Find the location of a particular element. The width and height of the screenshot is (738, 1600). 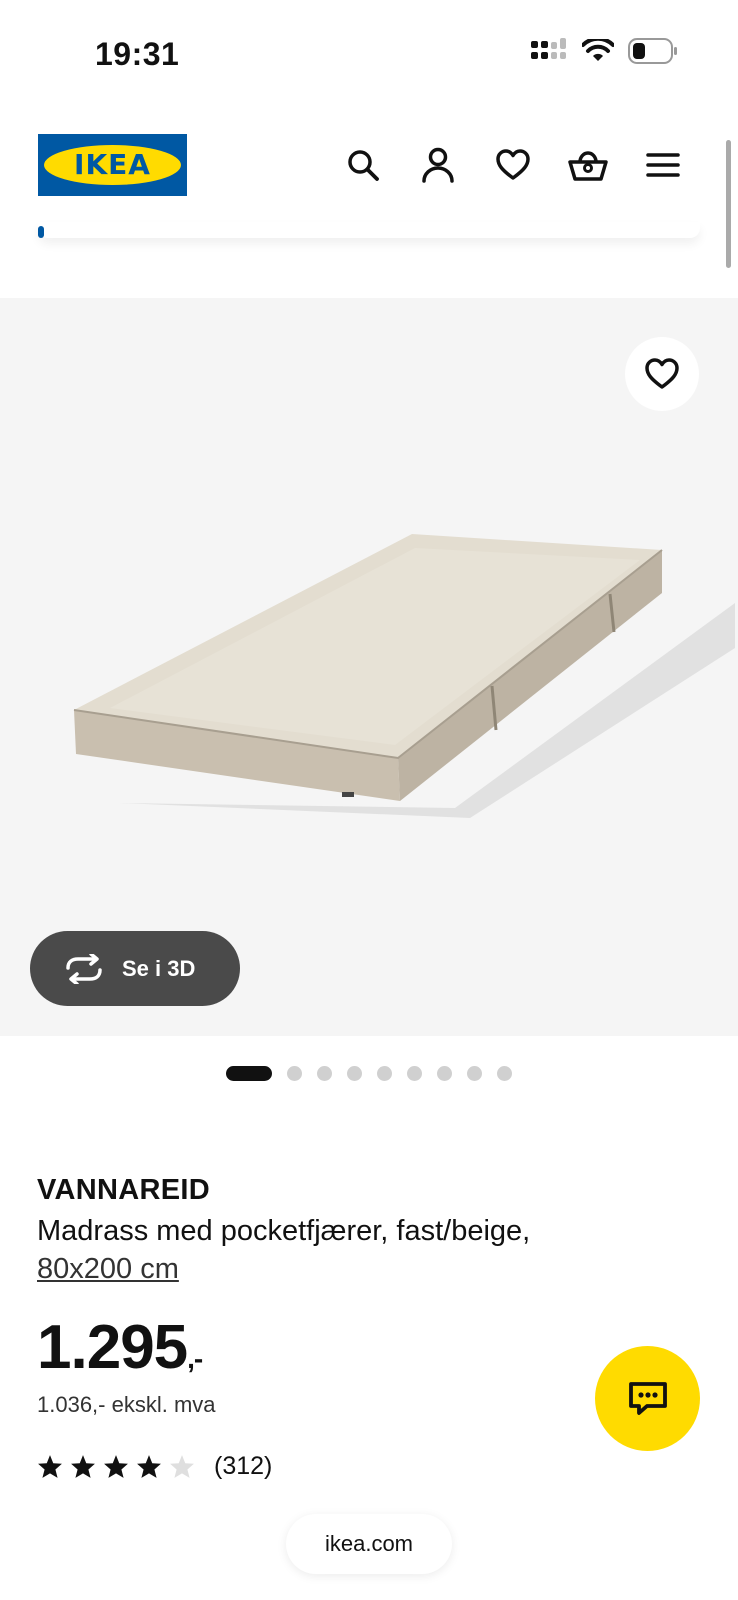

status-icons is located at coordinates (604, 51).